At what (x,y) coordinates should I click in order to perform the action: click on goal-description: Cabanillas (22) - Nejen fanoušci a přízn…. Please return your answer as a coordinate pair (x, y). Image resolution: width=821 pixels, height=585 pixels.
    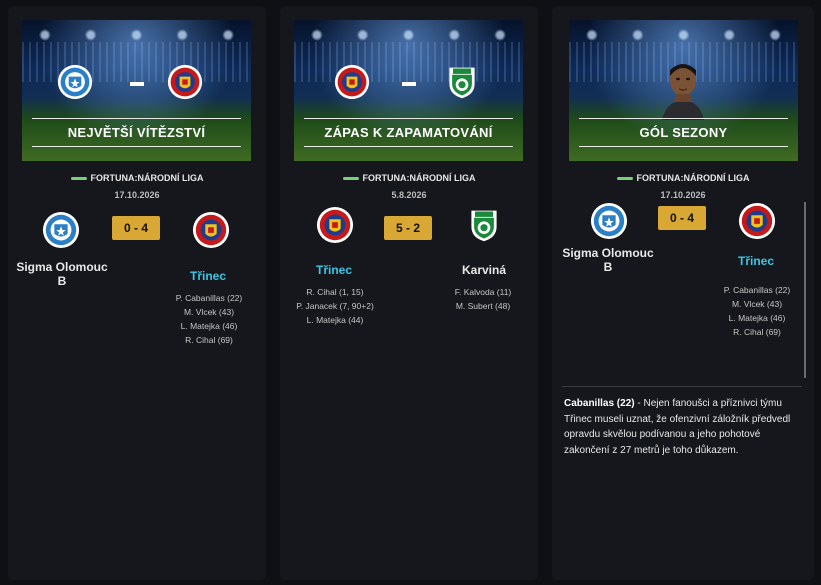
    Looking at the image, I should click on (682, 427).